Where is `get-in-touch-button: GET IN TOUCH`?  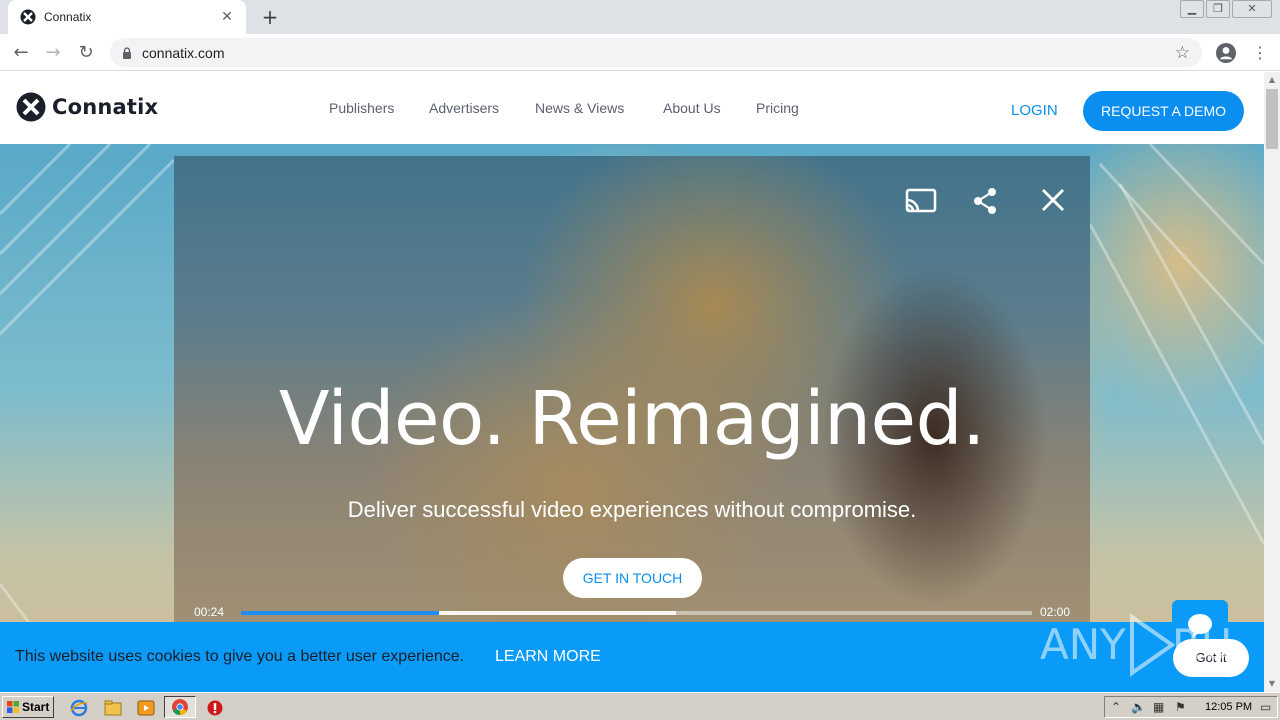 get-in-touch-button: GET IN TOUCH is located at coordinates (632, 578).